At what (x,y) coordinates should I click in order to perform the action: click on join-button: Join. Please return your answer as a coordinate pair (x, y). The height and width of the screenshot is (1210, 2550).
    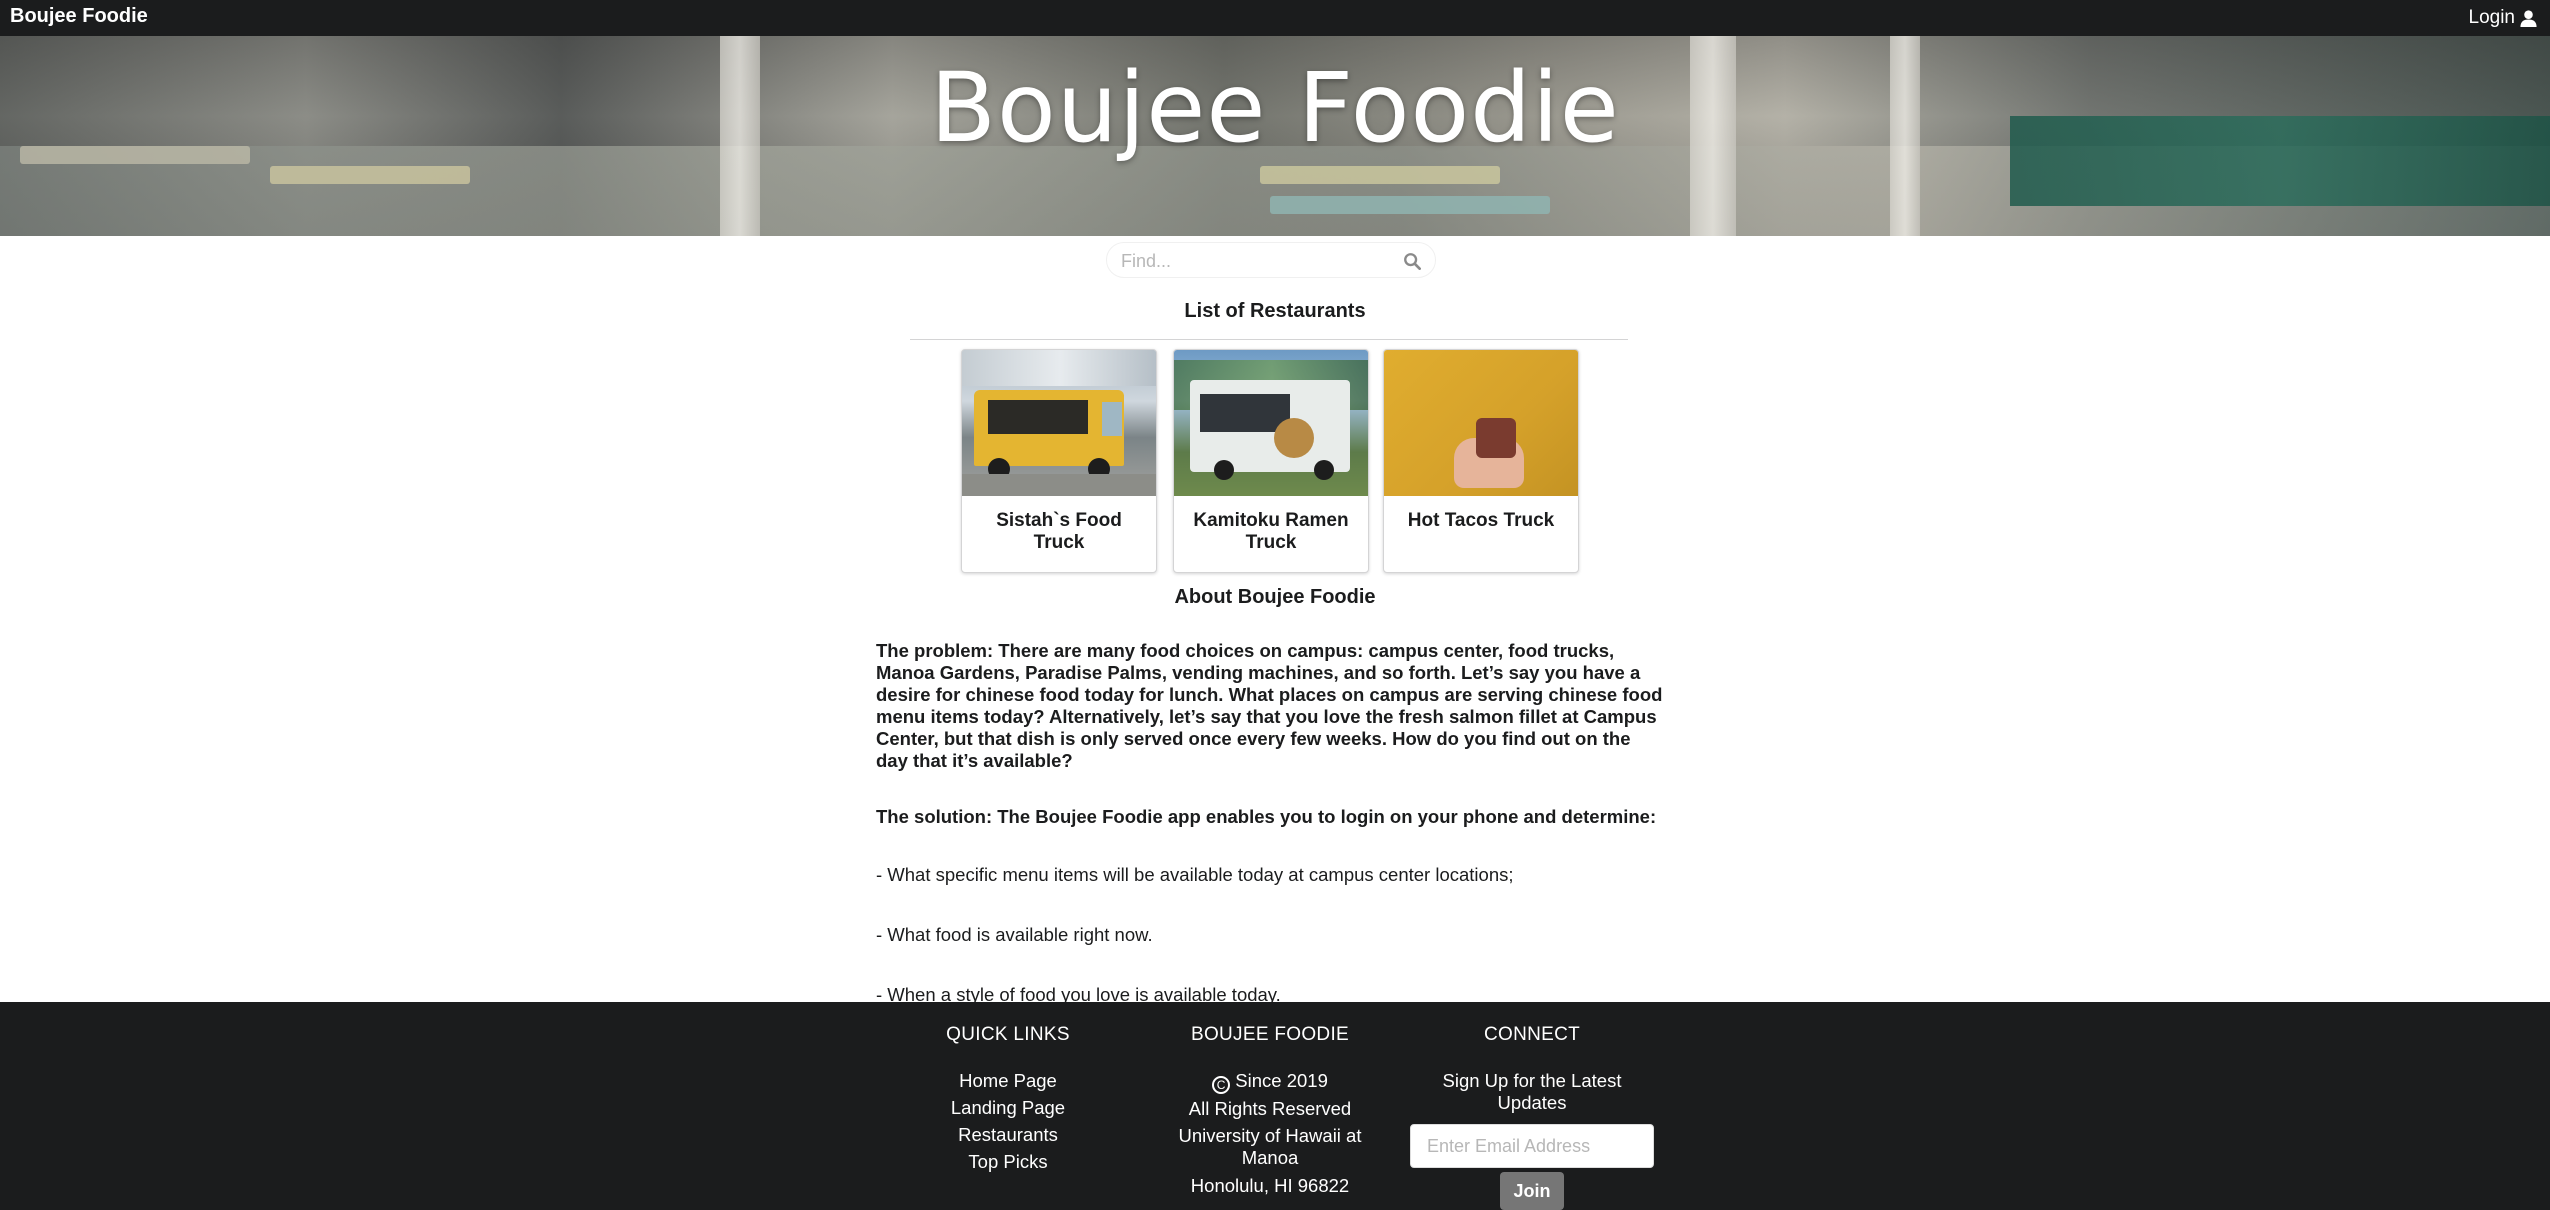
    Looking at the image, I should click on (1532, 1191).